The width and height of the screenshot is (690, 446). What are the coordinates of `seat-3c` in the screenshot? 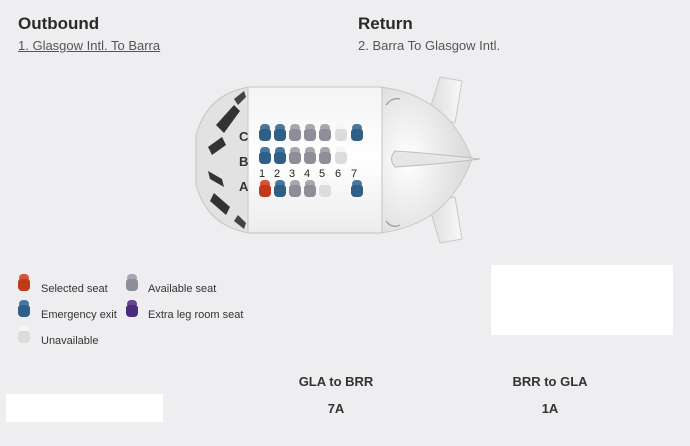 It's located at (295, 132).